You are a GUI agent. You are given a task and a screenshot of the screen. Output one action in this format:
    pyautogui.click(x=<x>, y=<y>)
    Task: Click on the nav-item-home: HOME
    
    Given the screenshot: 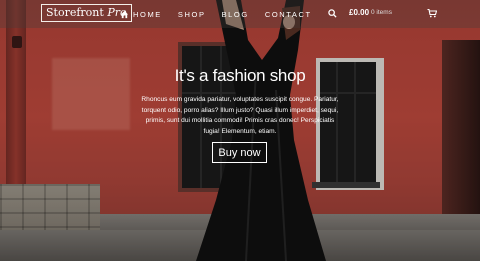 What is the action you would take?
    pyautogui.click(x=141, y=14)
    